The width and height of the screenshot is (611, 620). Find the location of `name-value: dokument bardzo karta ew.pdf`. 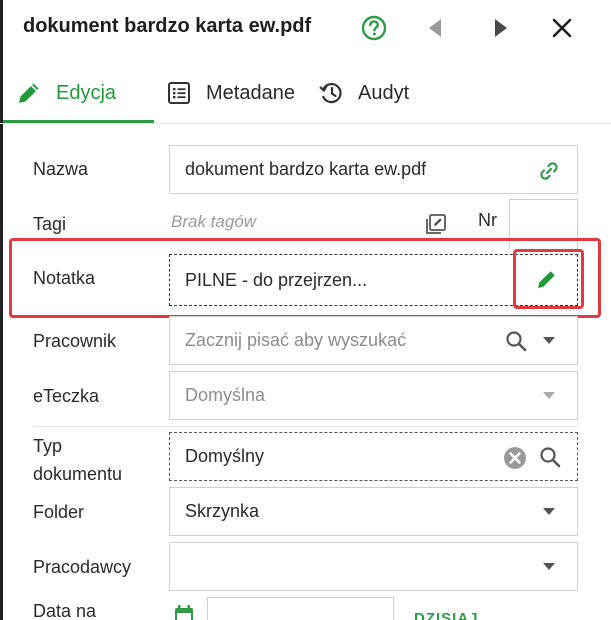

name-value: dokument bardzo karta ew.pdf is located at coordinates (306, 169).